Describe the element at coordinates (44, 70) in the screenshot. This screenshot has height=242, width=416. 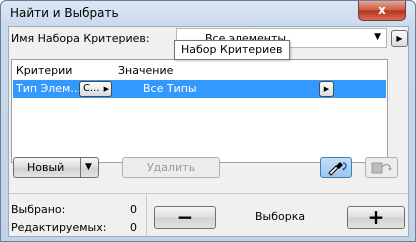
I see `column-header-criteria: Критерии` at that location.